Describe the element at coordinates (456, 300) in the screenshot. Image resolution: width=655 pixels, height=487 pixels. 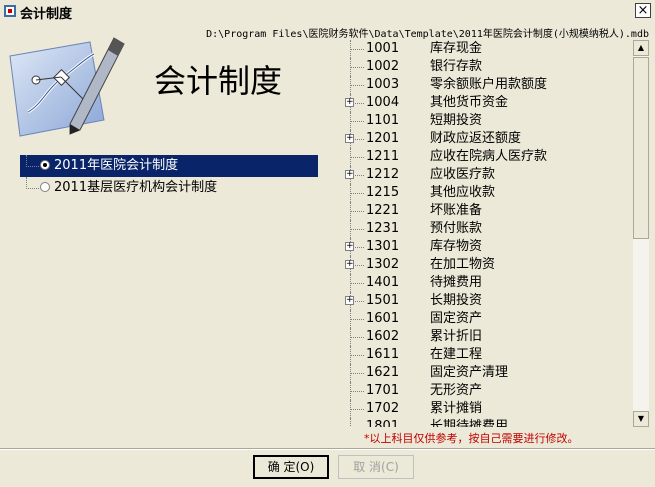
I see `account-name: 长期投资` at that location.